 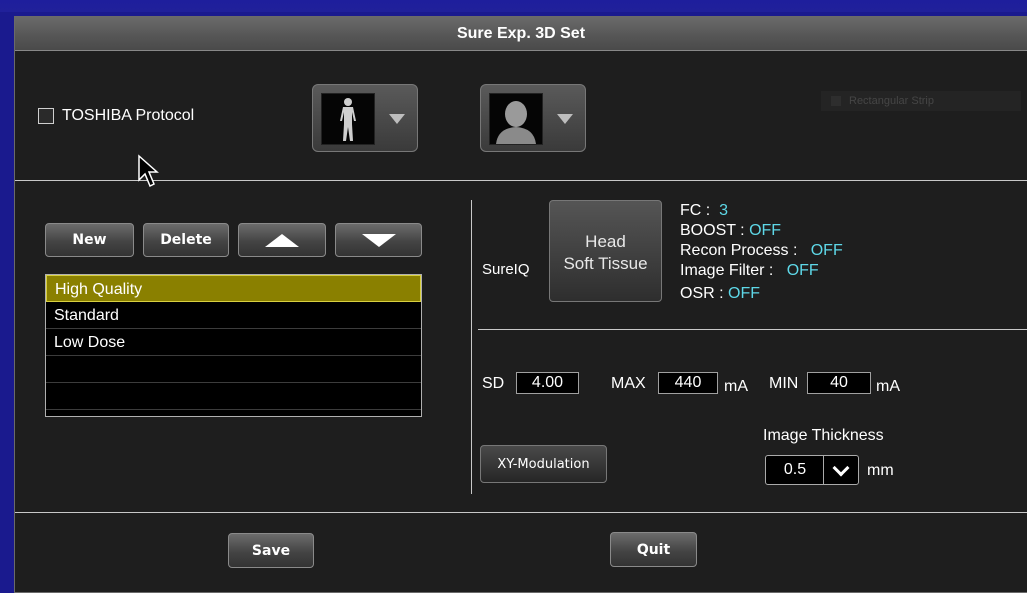 What do you see at coordinates (744, 293) in the screenshot?
I see `osr-value: OFF` at bounding box center [744, 293].